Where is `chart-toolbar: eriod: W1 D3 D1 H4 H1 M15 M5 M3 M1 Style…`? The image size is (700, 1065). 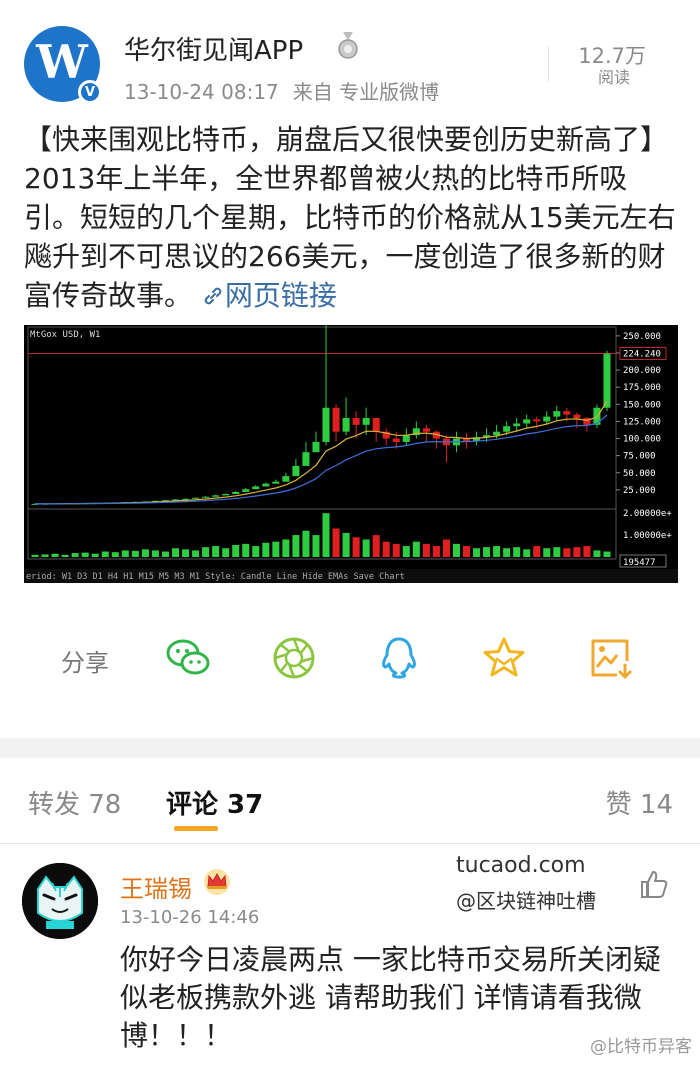
chart-toolbar: eriod: W1 D3 D1 H4 H1 M15 M5 M3 M1 Style… is located at coordinates (215, 577).